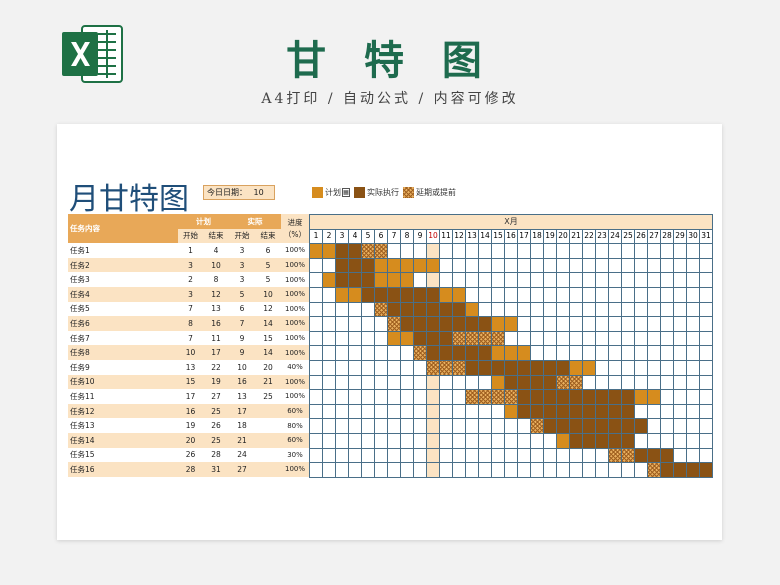  What do you see at coordinates (268, 367) in the screenshot?
I see `actual-end-cell: 20` at bounding box center [268, 367].